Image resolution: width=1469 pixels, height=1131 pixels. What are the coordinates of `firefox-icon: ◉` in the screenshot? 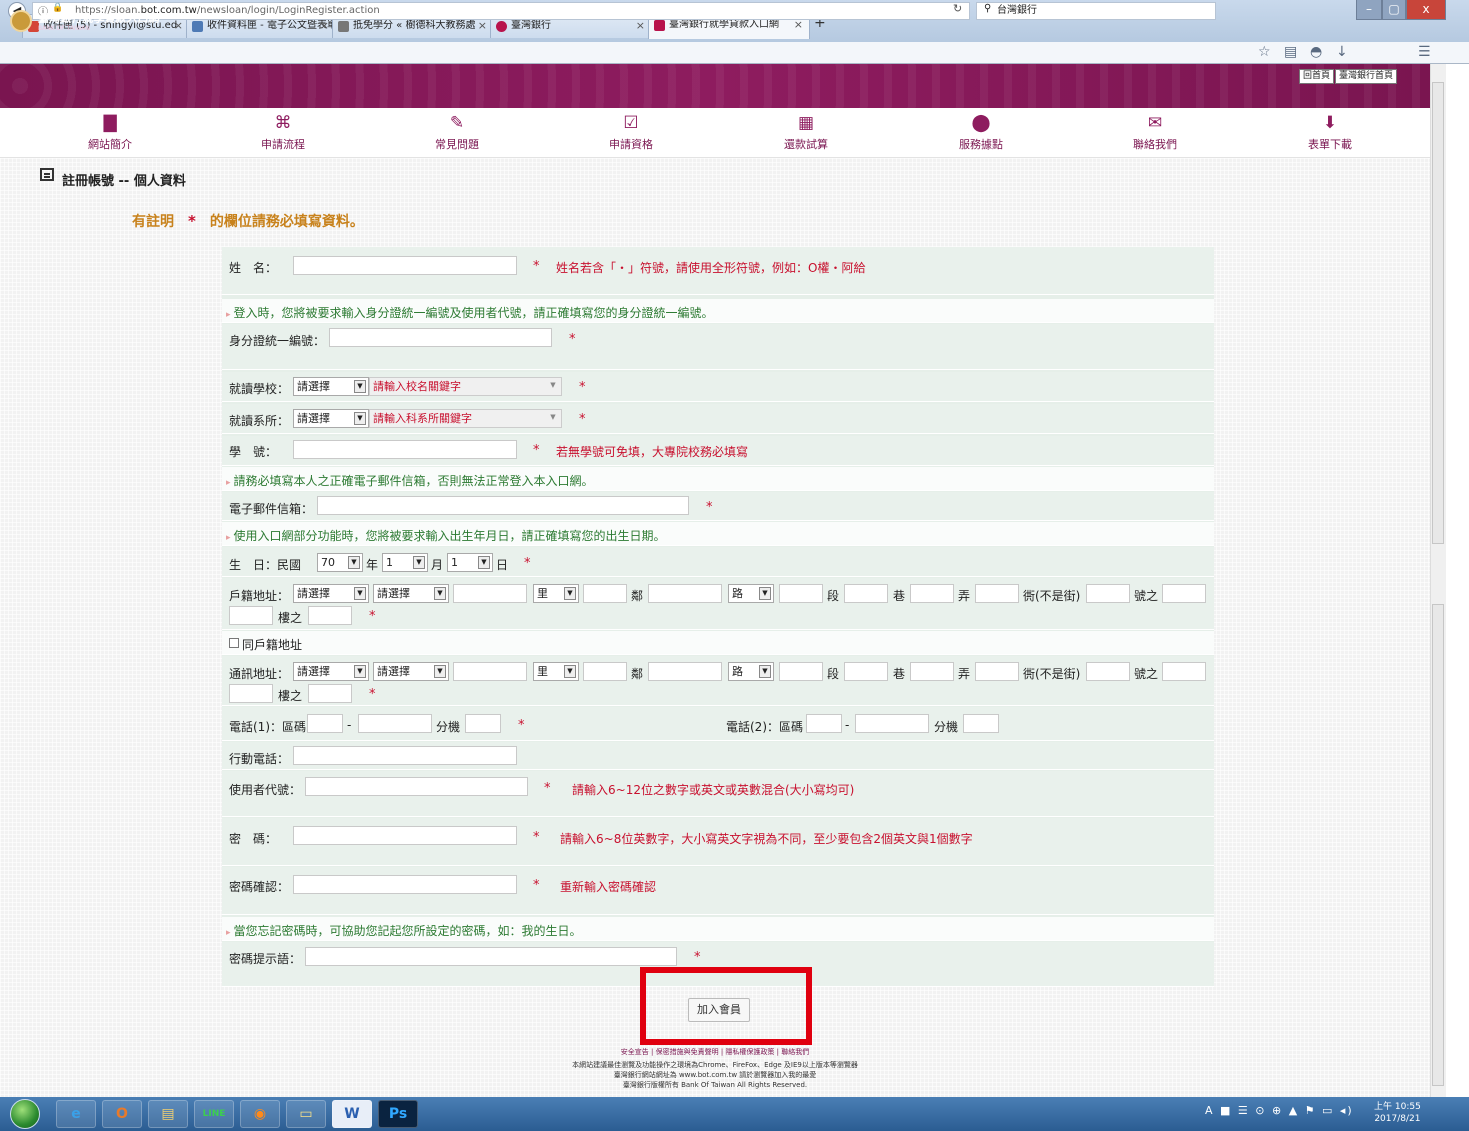 It's located at (260, 1114).